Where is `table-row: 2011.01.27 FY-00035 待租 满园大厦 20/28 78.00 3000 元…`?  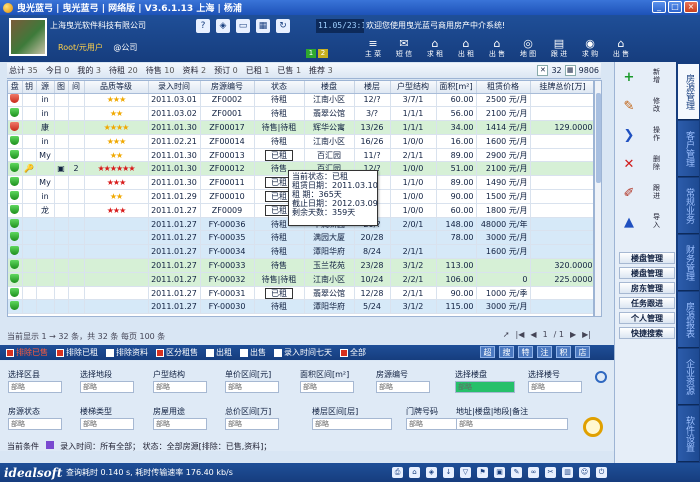
table-row: 2011.01.27 FY-00035 待租 满园大厦 20/28 78.00 3000 元… is located at coordinates (300, 238).